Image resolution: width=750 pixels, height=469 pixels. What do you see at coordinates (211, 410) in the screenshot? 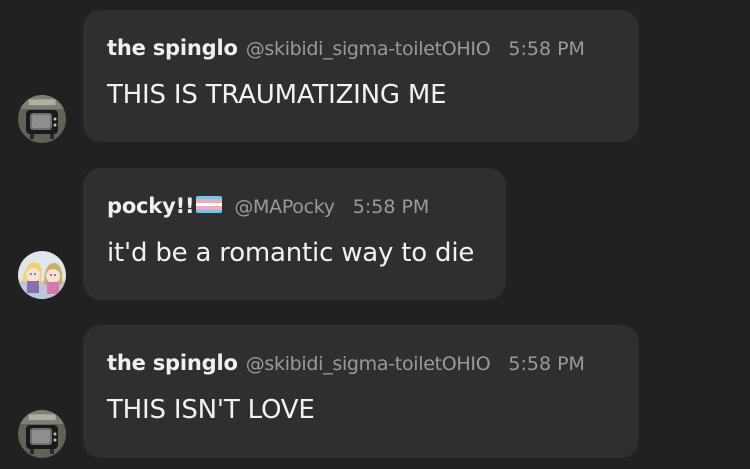
I see `message-text: THIS ISN'T LOVE` at bounding box center [211, 410].